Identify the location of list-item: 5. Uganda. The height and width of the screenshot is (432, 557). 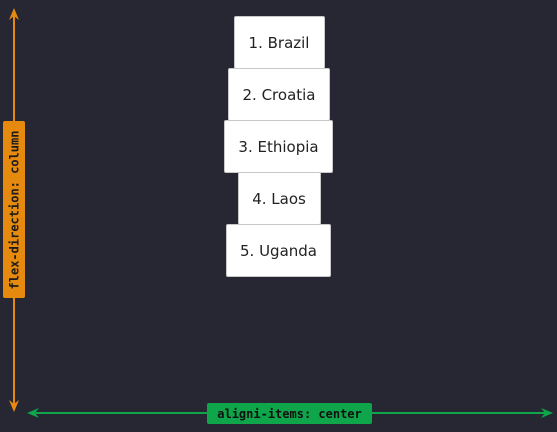
(278, 250).